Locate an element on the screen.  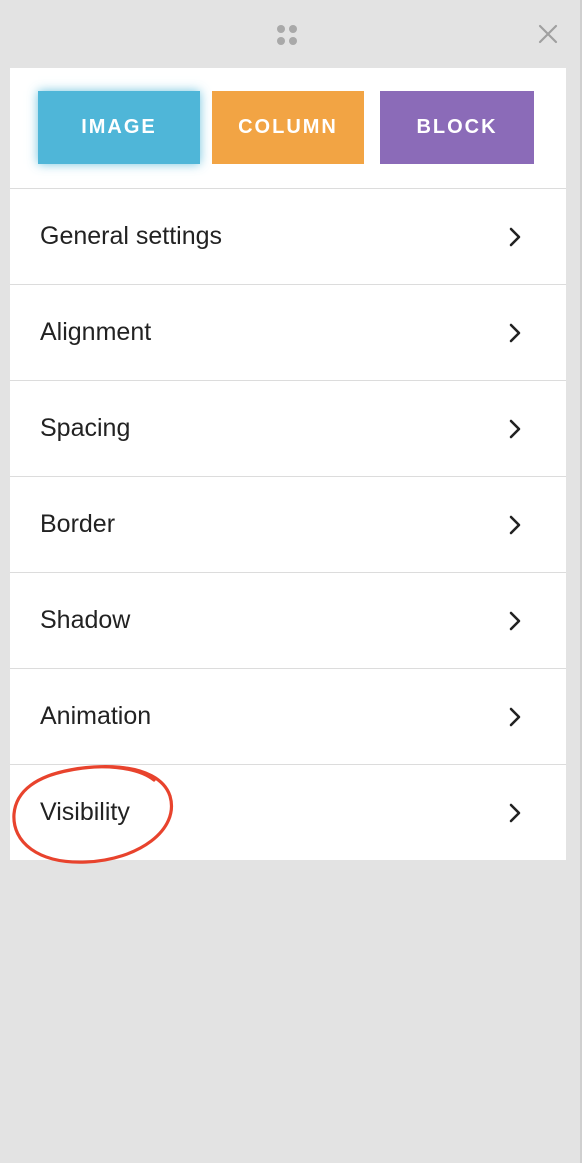
menu-item-spacing: Spacing is located at coordinates (288, 429).